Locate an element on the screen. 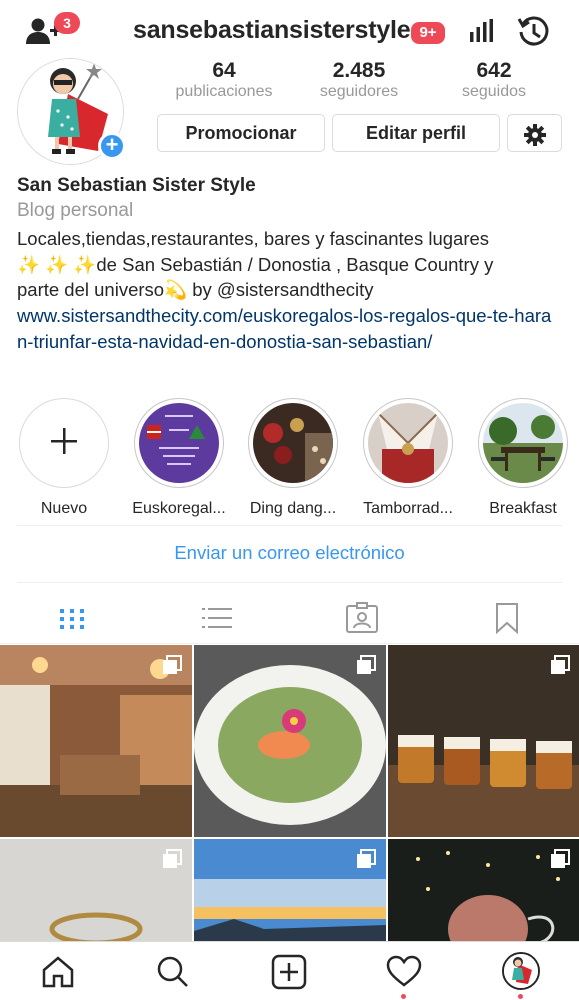 The image size is (579, 1000). highlight-new: Nuevo is located at coordinates (64, 458).